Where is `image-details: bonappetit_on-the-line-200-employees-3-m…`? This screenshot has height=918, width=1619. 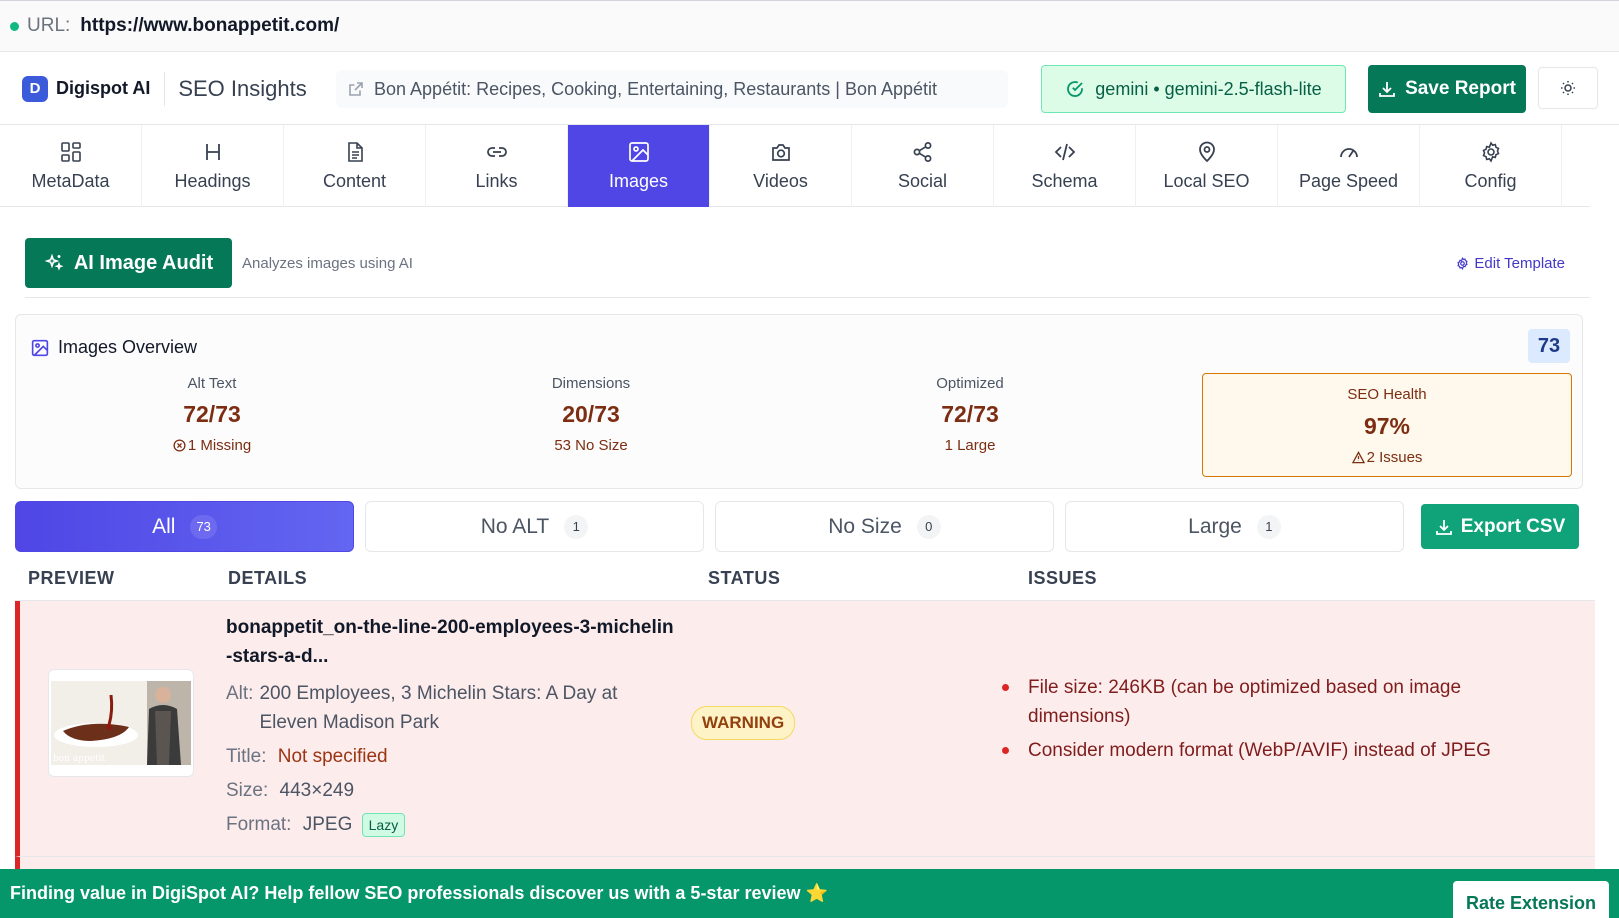
image-details: bonappetit_on-the-line-200-employees-3-m… is located at coordinates (451, 726).